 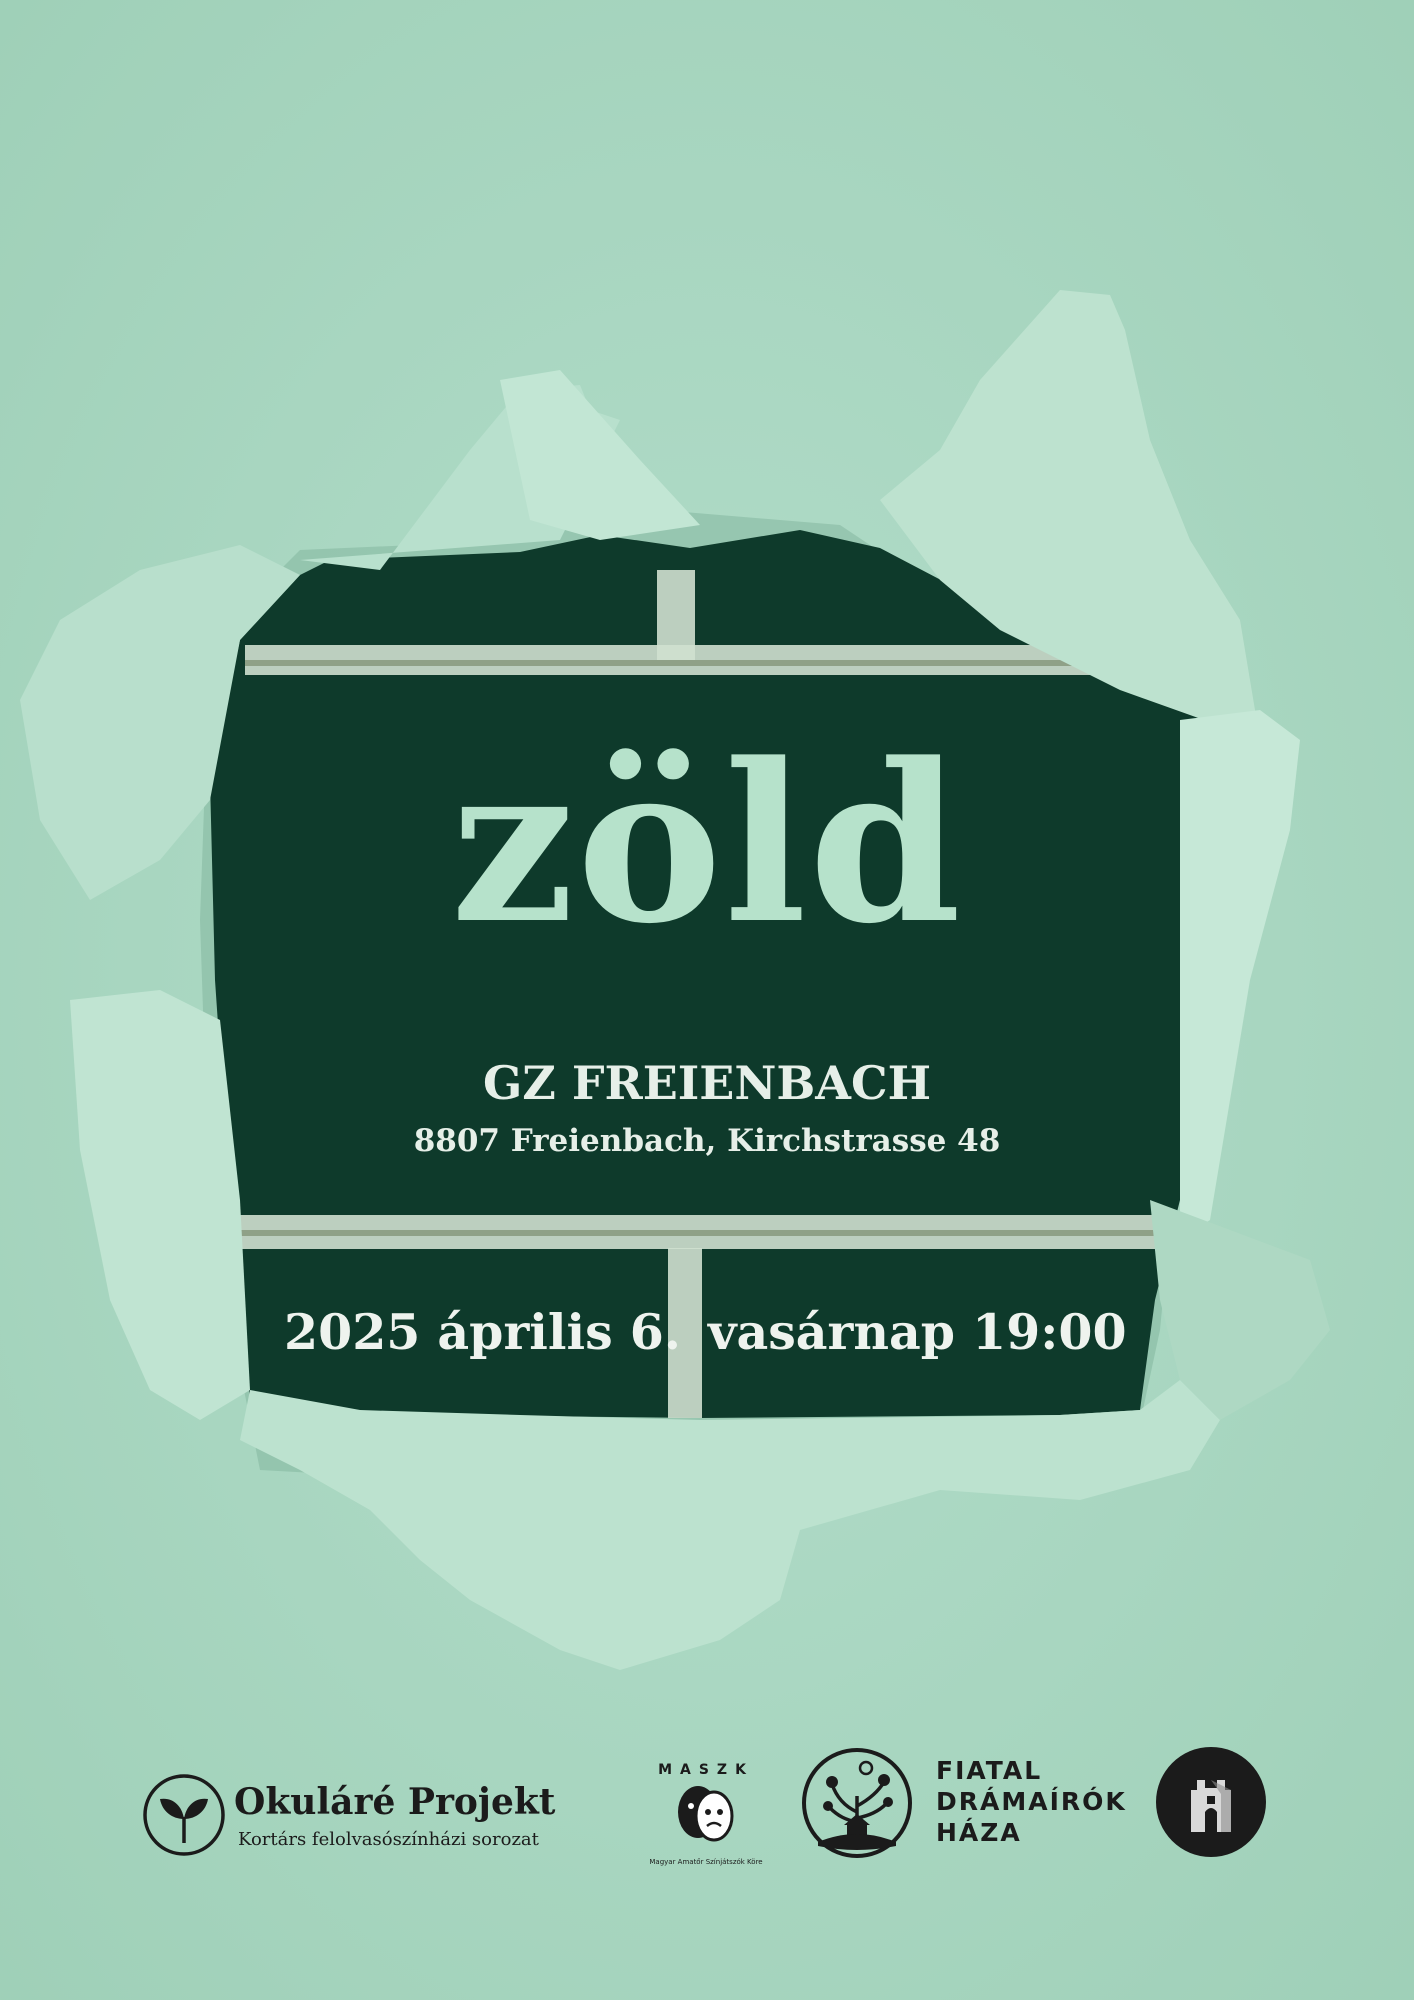 What do you see at coordinates (917, 1332) in the screenshot?
I see `event-day-time: vasárnap 19:00` at bounding box center [917, 1332].